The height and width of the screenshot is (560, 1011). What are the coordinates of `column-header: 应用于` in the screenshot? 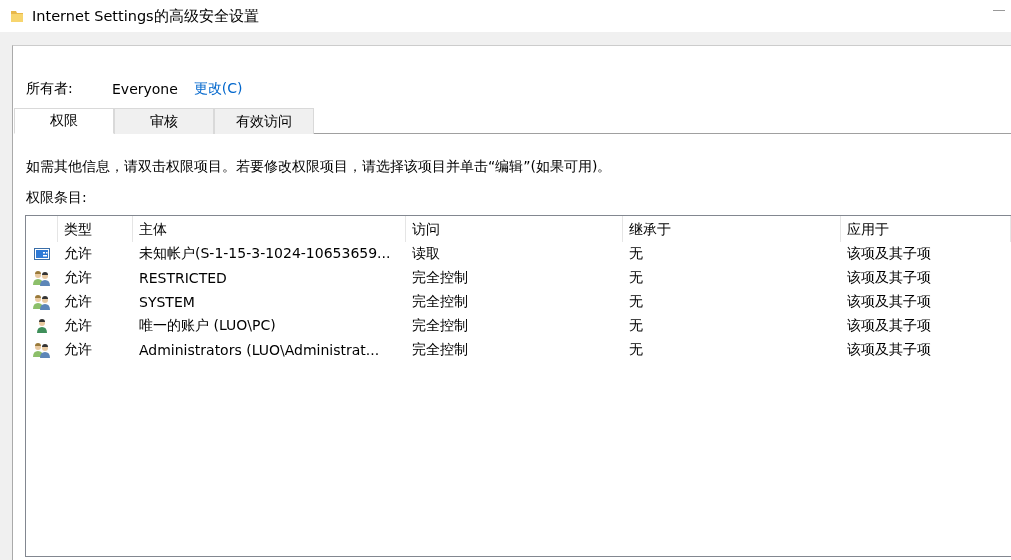 It's located at (926, 229).